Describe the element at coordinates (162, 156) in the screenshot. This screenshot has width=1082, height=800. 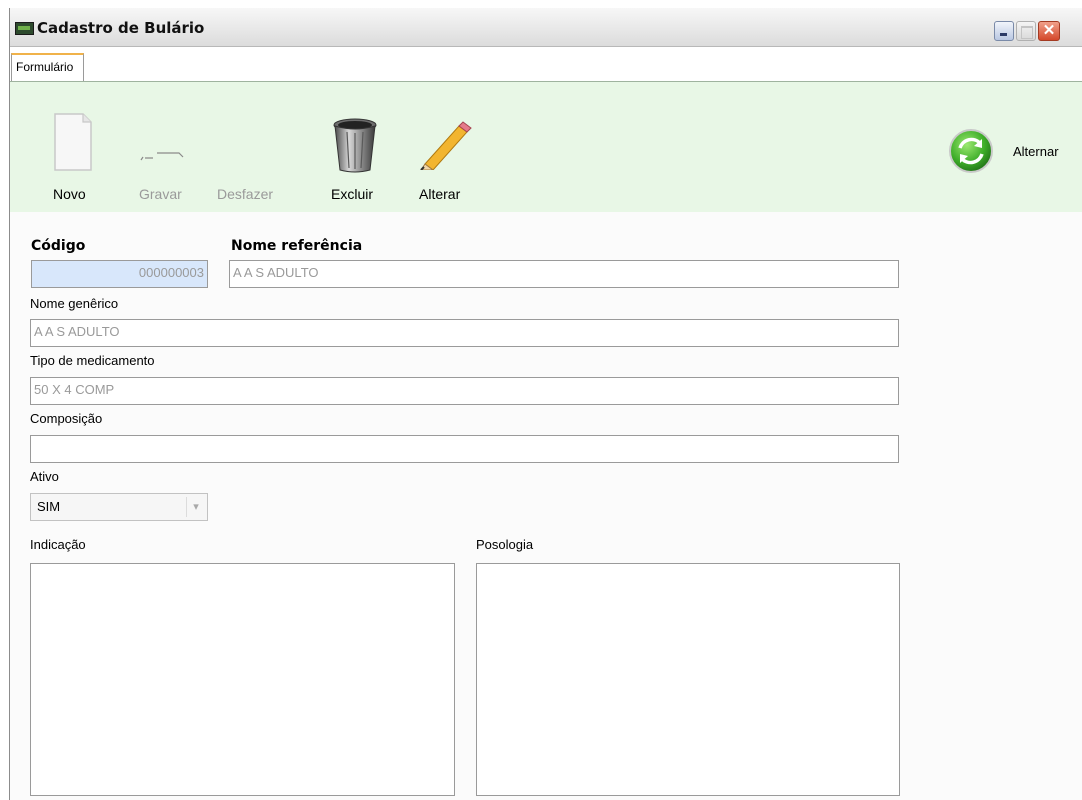
I see `save-icon` at that location.